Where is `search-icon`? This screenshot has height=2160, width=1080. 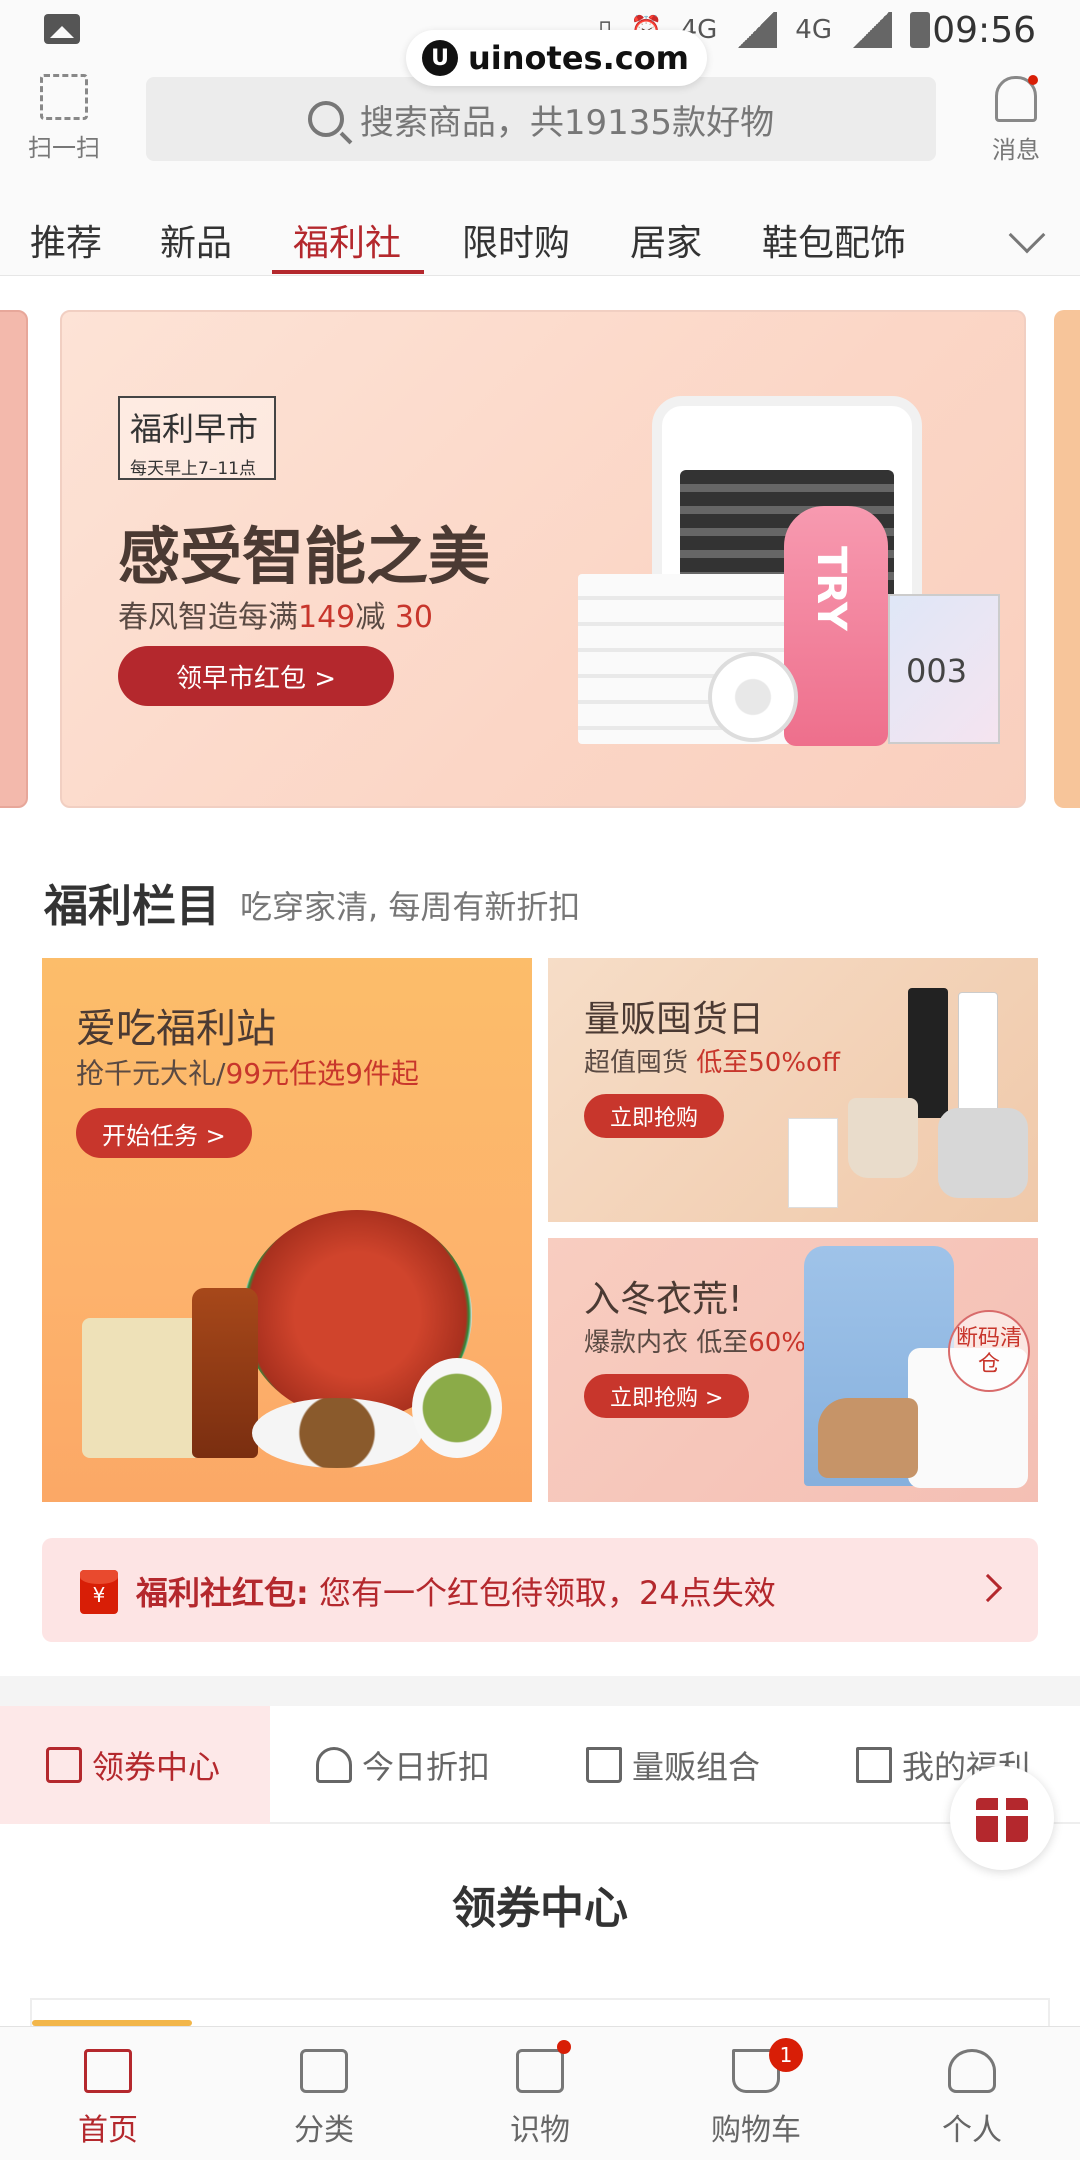
search-icon is located at coordinates (325, 119).